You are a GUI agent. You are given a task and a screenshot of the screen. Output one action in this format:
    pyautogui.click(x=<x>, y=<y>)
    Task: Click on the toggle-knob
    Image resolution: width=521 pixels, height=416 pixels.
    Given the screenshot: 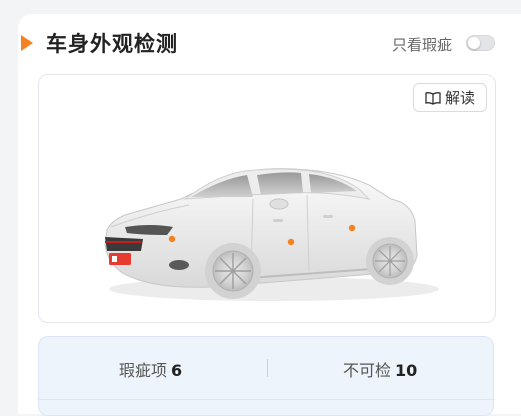 What is the action you would take?
    pyautogui.click(x=474, y=43)
    